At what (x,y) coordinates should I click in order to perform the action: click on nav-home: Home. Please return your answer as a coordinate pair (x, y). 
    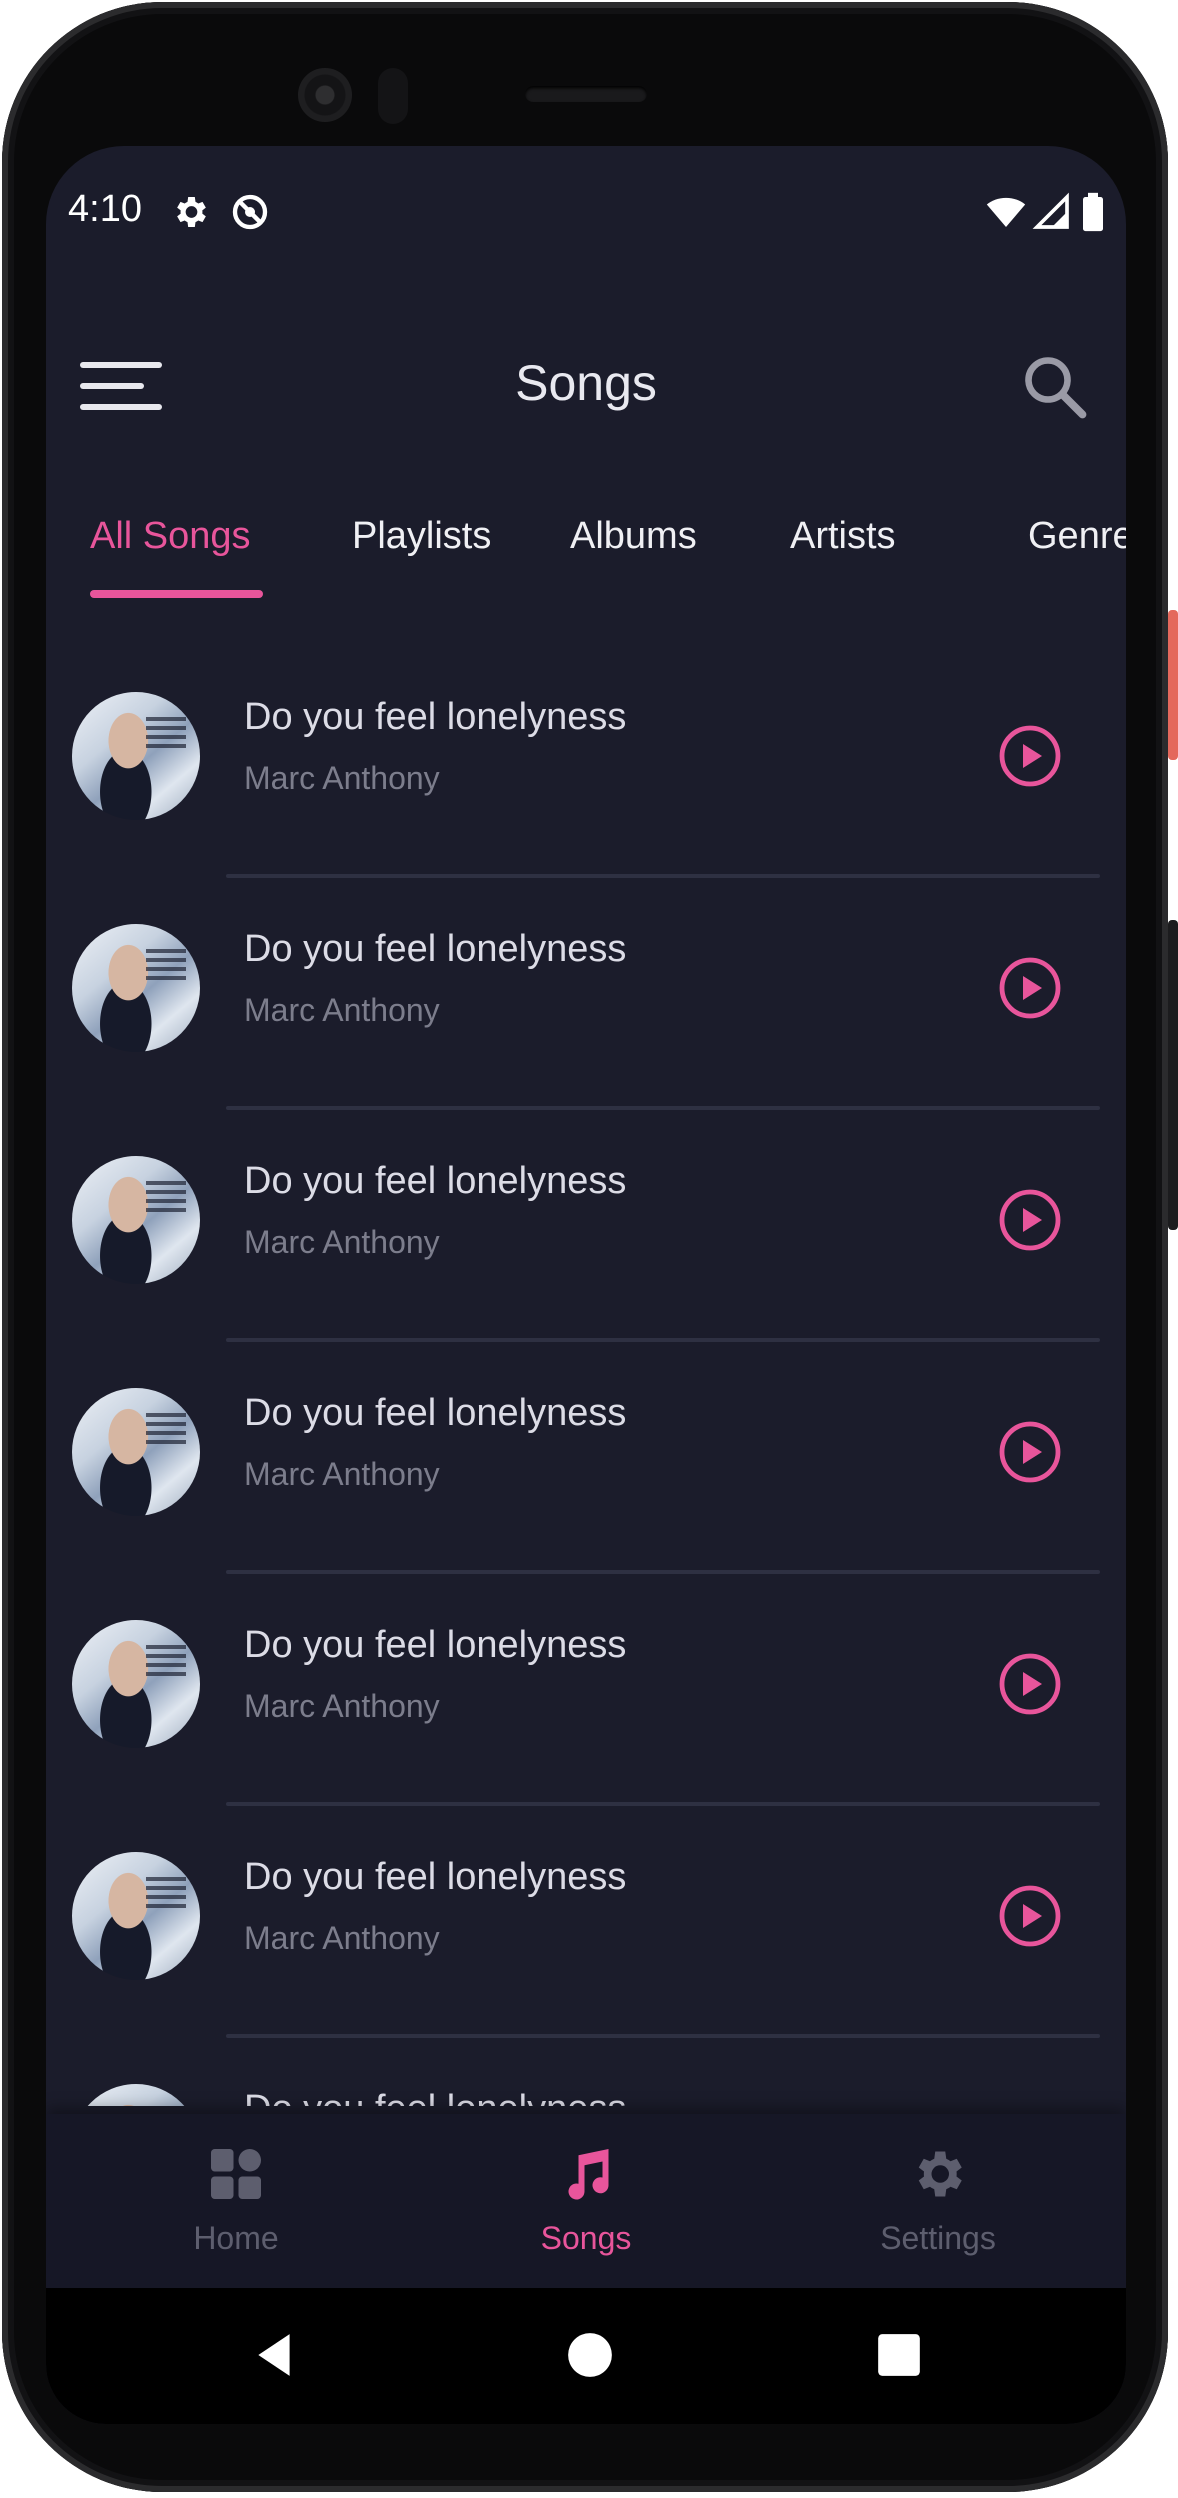
    Looking at the image, I should click on (236, 2201).